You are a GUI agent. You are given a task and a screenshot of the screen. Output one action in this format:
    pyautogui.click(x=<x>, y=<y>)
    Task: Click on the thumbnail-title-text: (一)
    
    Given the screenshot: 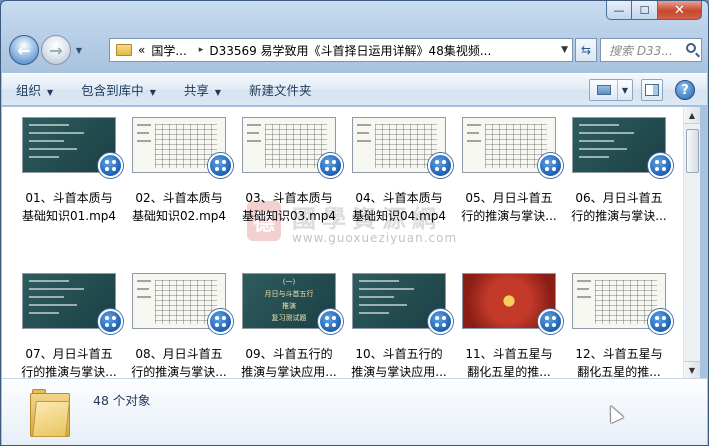 What is the action you would take?
    pyautogui.click(x=289, y=282)
    